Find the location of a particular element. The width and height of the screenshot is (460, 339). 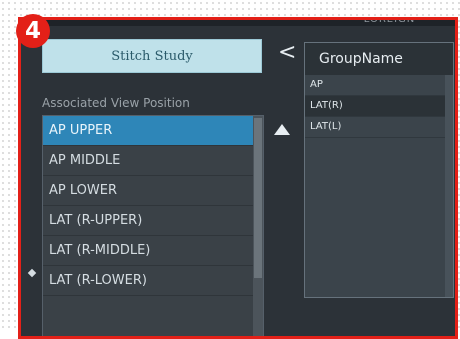

top-right-label: LOREIGN is located at coordinates (389, 21).